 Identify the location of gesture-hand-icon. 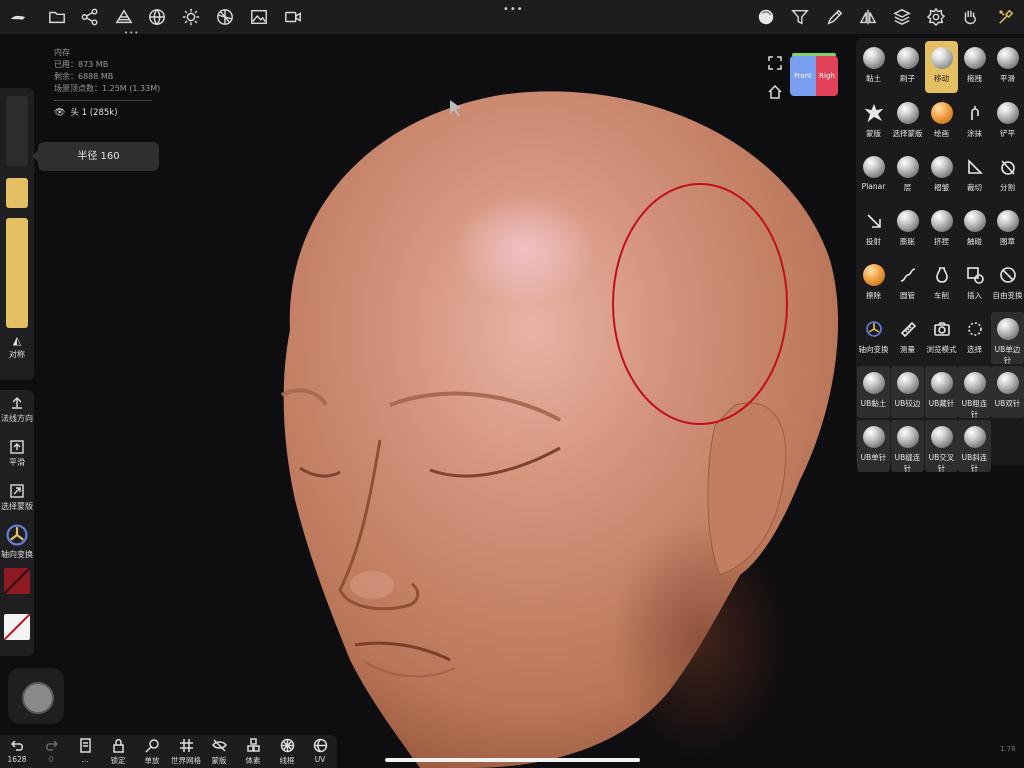
(970, 17).